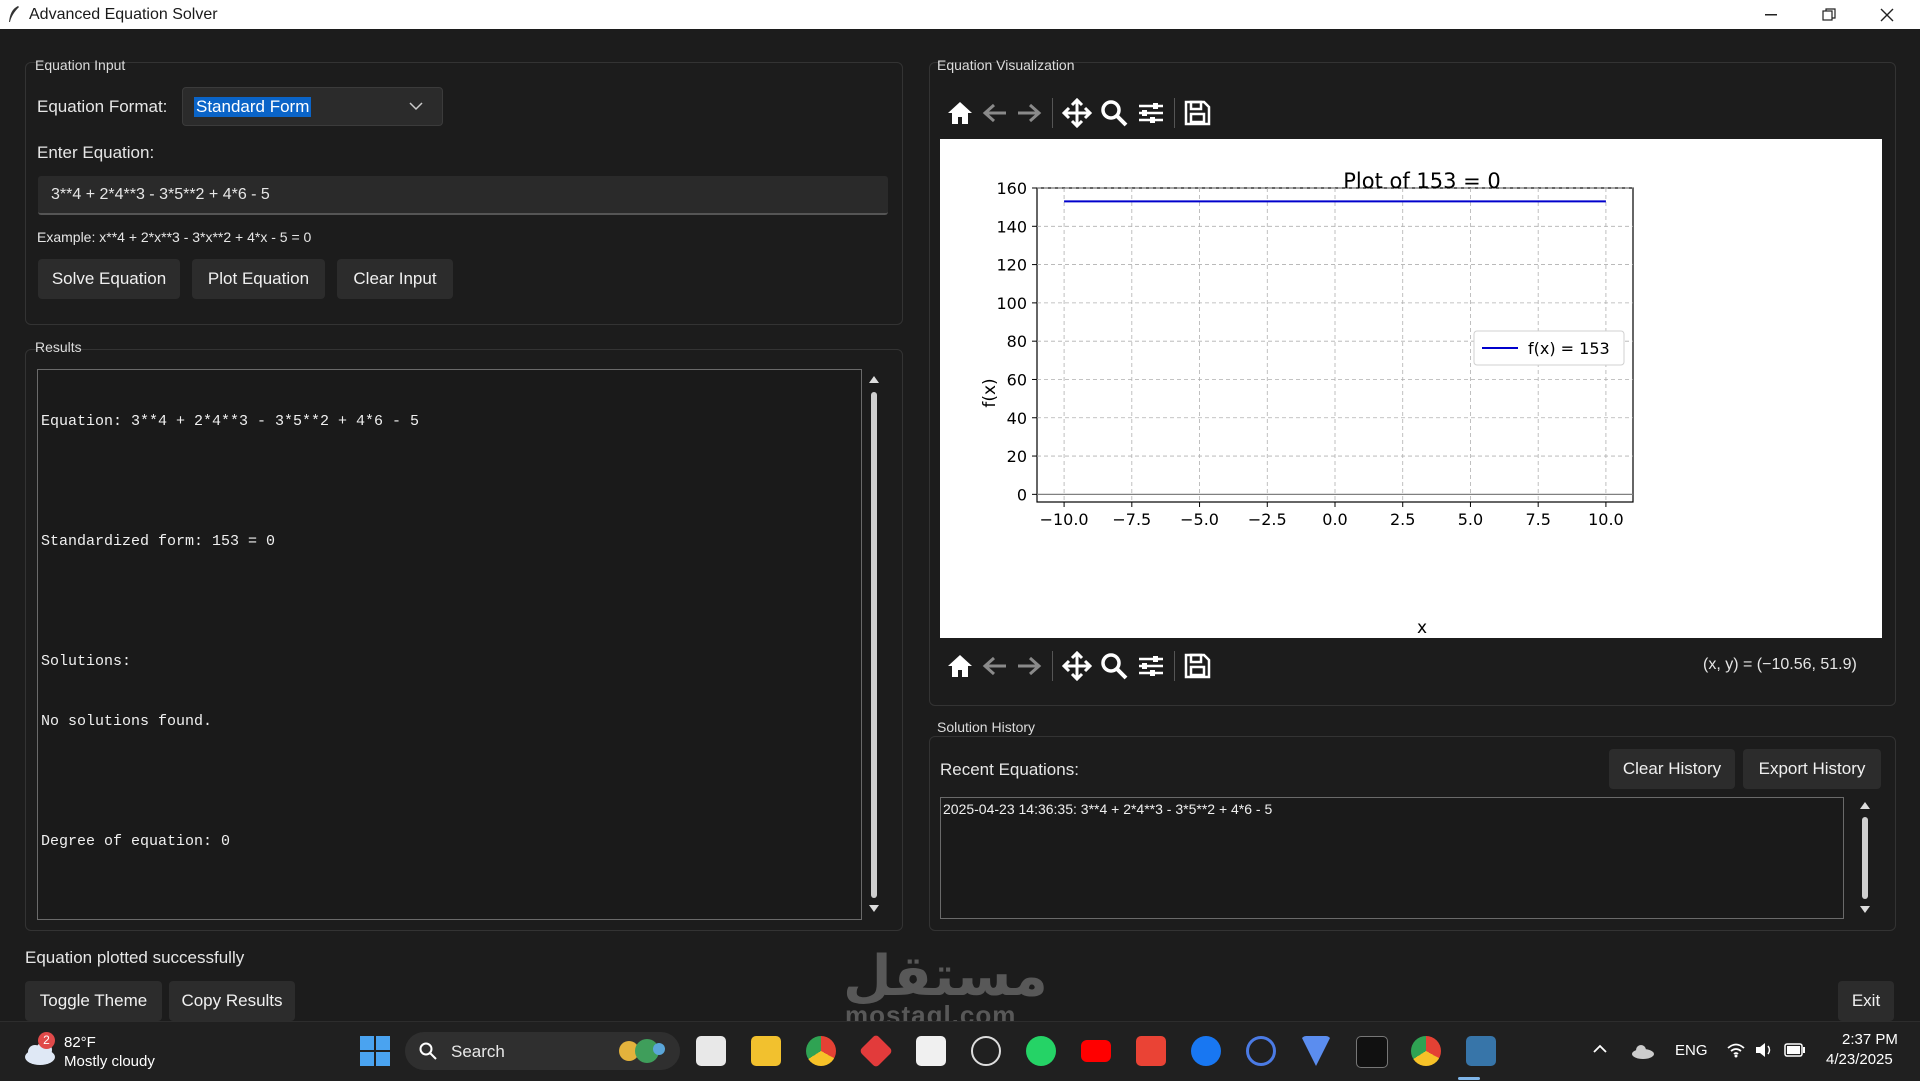 The height and width of the screenshot is (1081, 1920). I want to click on results-line: Standardized form: 153 = 0, so click(158, 541).